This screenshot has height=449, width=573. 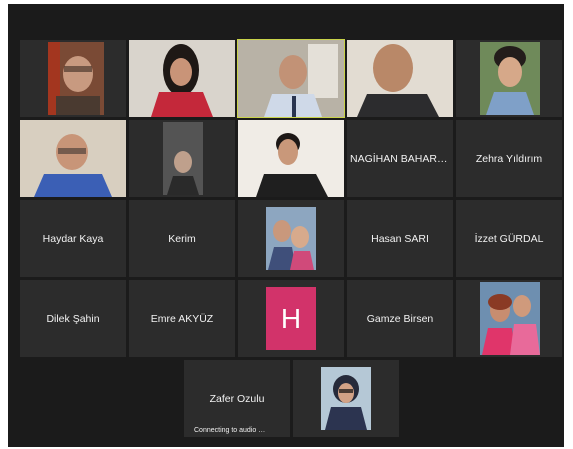 I want to click on participant-video-tile-active-speaker, so click(x=291, y=78).